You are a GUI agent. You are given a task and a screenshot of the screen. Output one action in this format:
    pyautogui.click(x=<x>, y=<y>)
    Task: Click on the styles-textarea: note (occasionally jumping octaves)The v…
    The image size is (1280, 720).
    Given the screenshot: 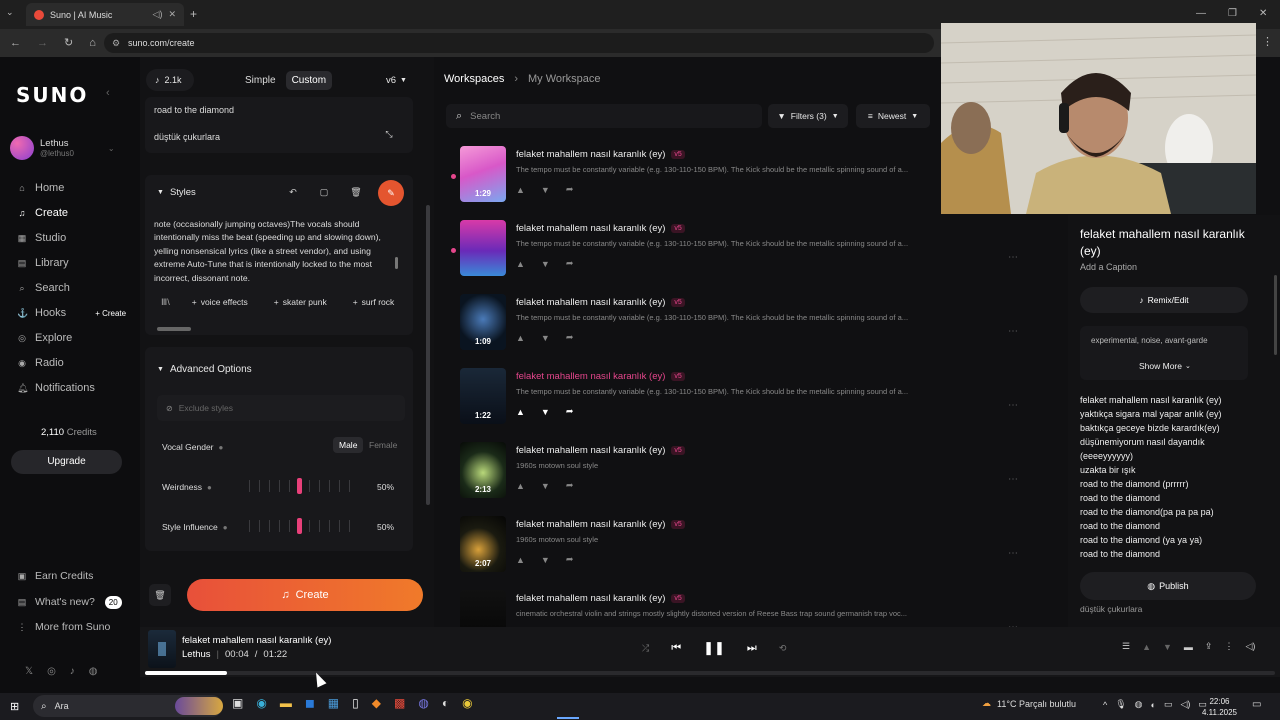 What is the action you would take?
    pyautogui.click(x=272, y=251)
    